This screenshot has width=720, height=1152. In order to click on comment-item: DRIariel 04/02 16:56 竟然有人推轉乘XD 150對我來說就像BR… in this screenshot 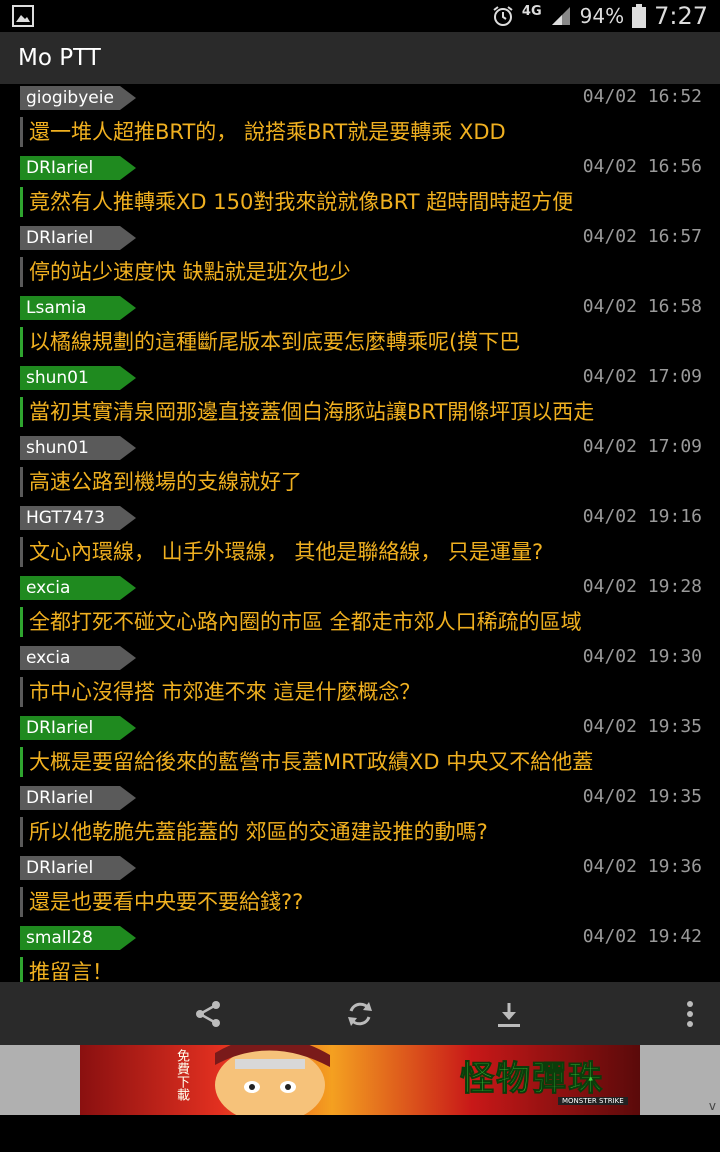, I will do `click(360, 189)`.